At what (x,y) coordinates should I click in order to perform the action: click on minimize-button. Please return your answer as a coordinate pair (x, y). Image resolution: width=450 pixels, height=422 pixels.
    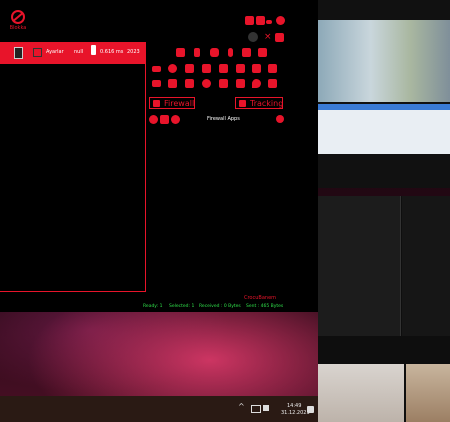
    Looking at the image, I should click on (269, 22).